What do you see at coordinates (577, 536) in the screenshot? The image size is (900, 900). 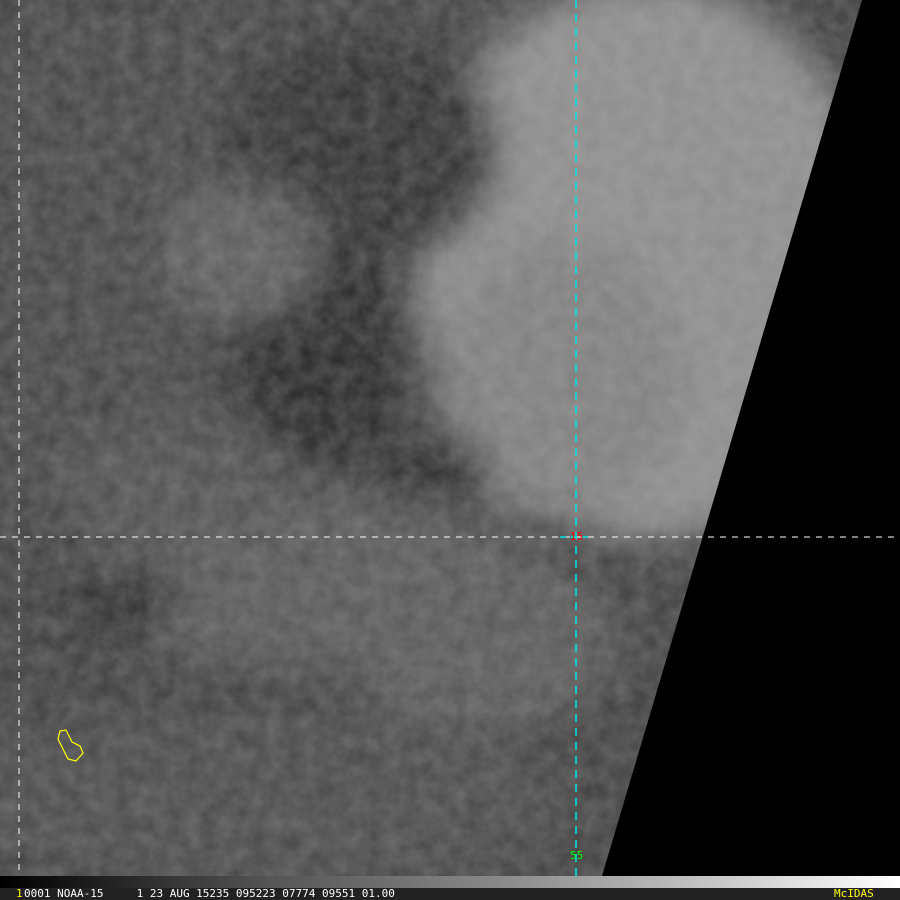 I see `latitude-label: 15` at bounding box center [577, 536].